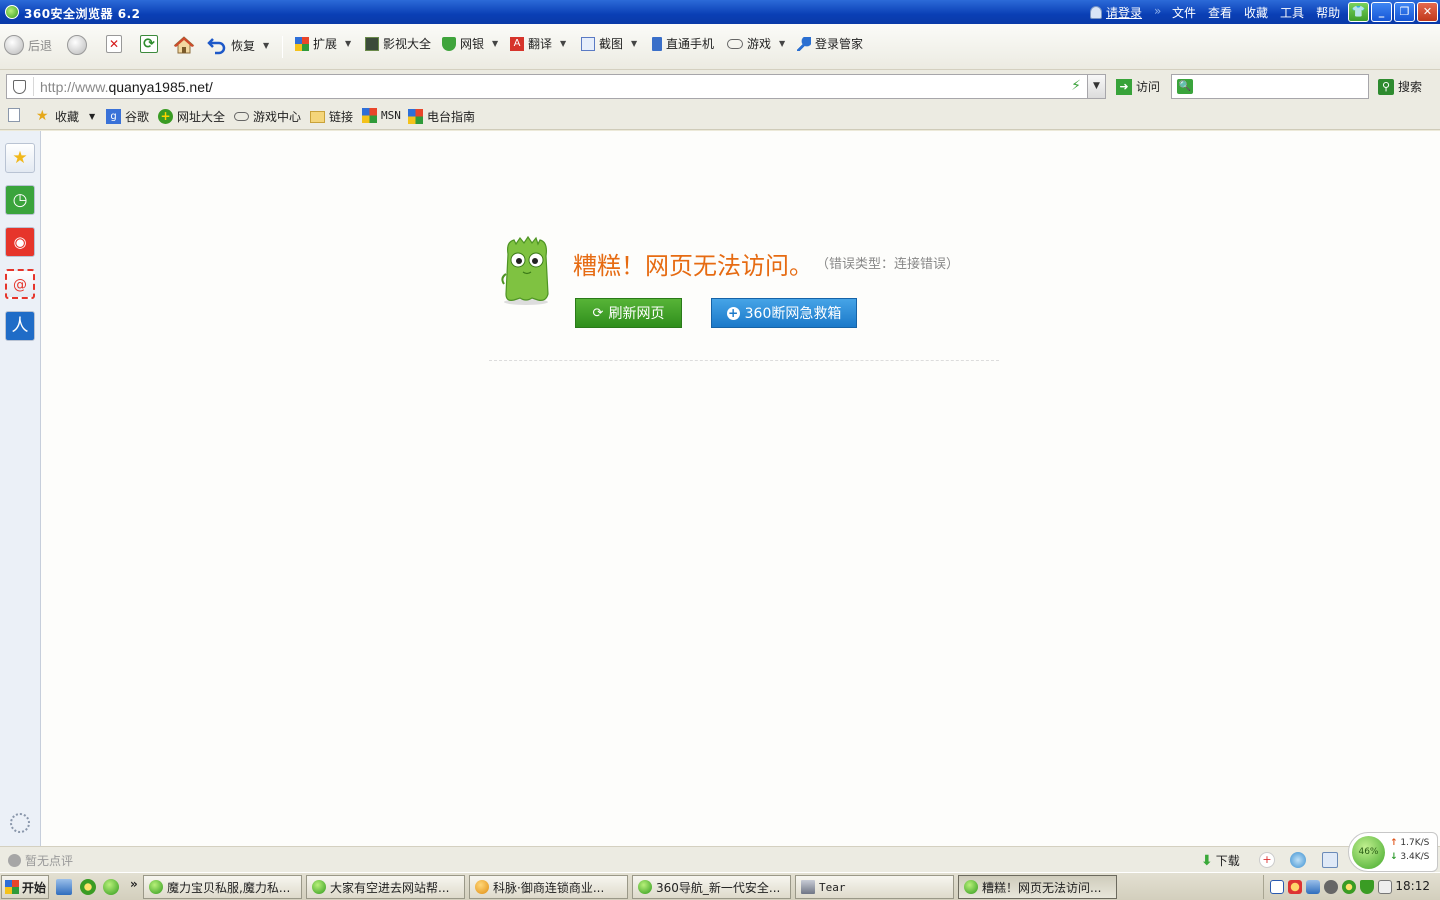  What do you see at coordinates (184, 45) in the screenshot?
I see `home-button` at bounding box center [184, 45].